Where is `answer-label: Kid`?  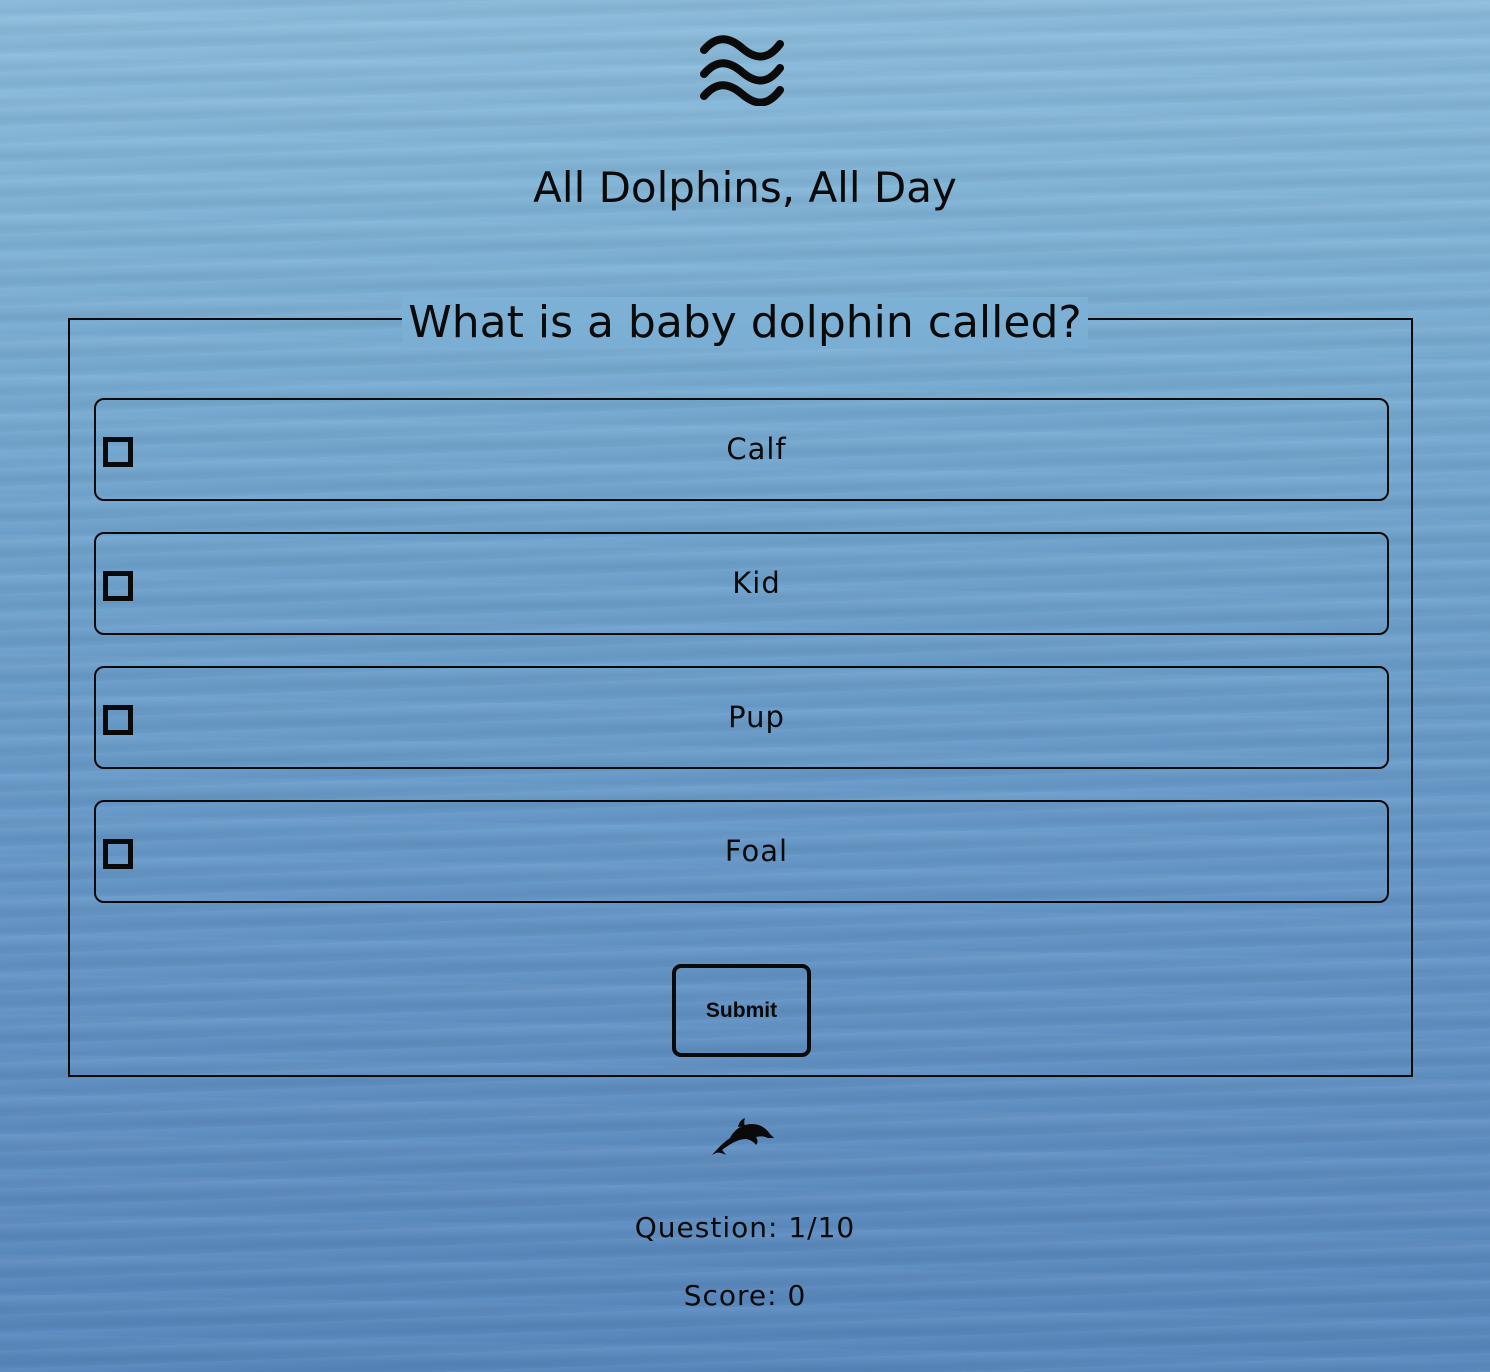 answer-label: Kid is located at coordinates (756, 583).